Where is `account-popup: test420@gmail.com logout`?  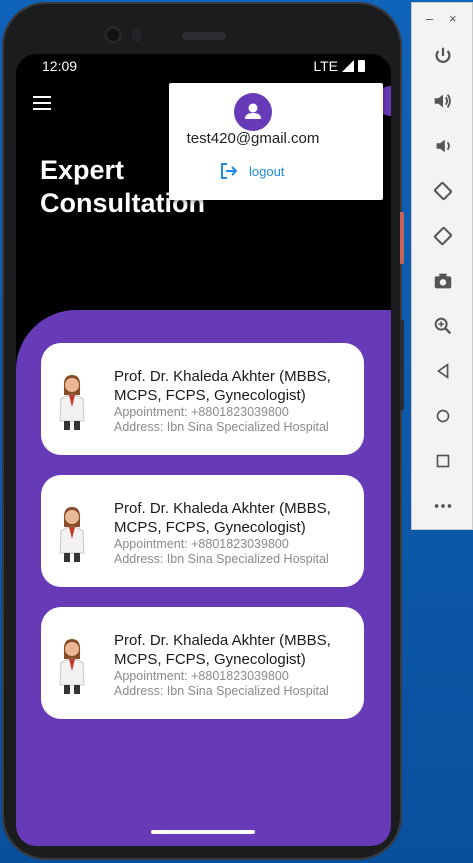
account-popup: test420@gmail.com logout is located at coordinates (276, 141).